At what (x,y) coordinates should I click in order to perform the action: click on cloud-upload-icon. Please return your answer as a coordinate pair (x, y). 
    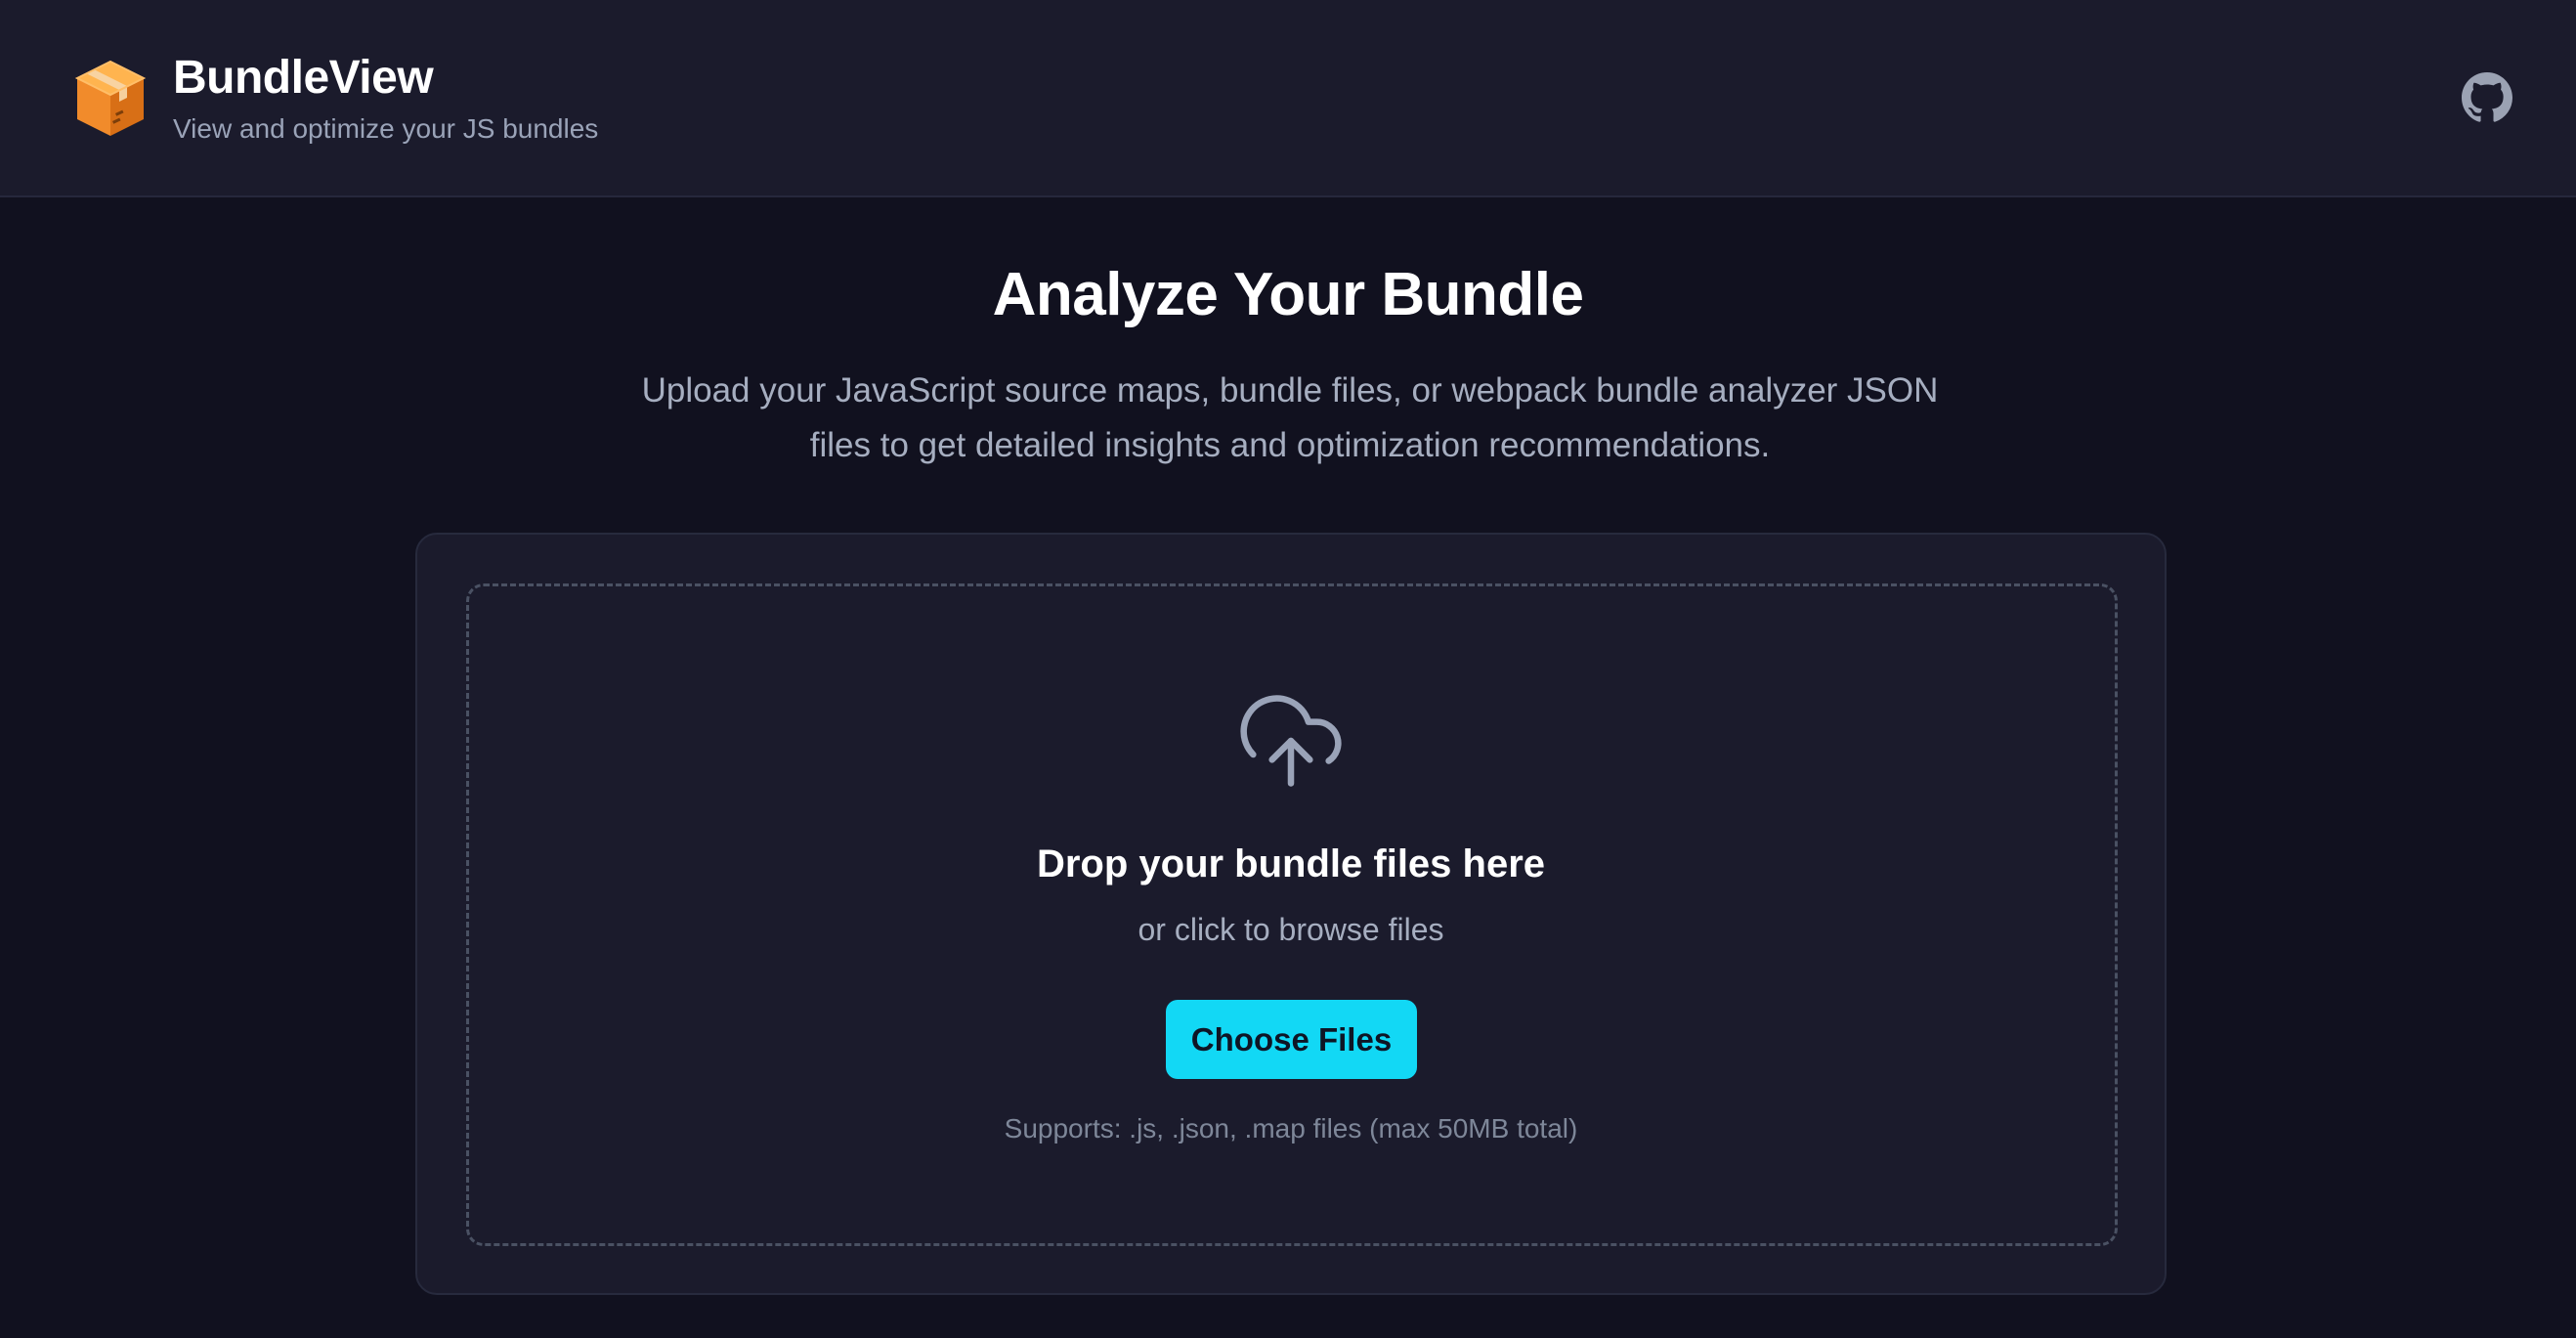
    Looking at the image, I should click on (1291, 741).